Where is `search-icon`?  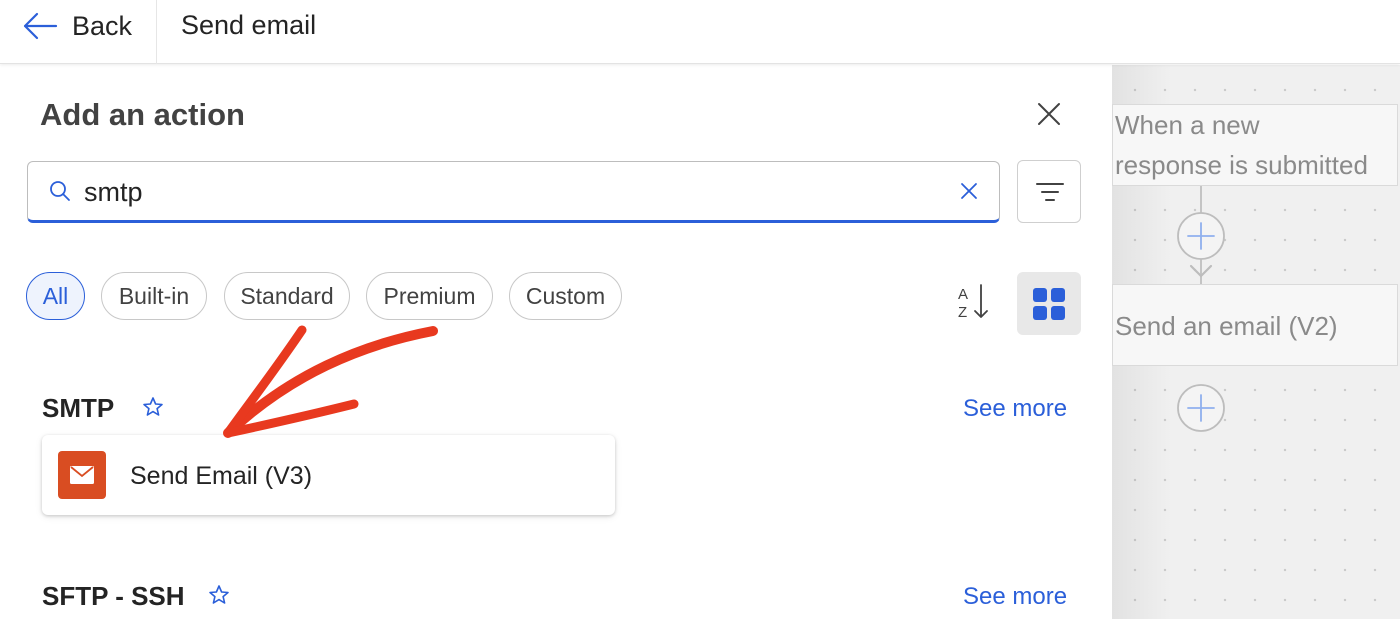
search-icon is located at coordinates (60, 191).